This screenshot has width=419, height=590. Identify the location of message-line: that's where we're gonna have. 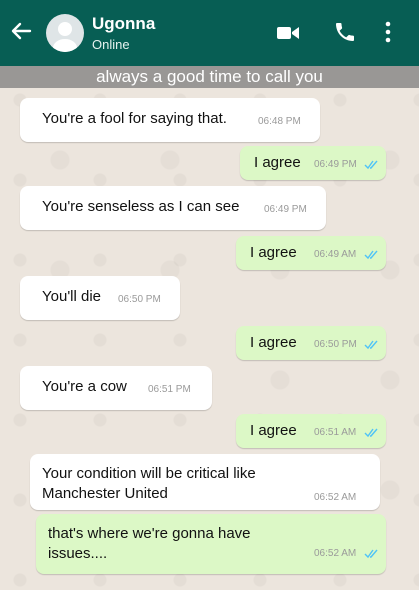
(149, 533).